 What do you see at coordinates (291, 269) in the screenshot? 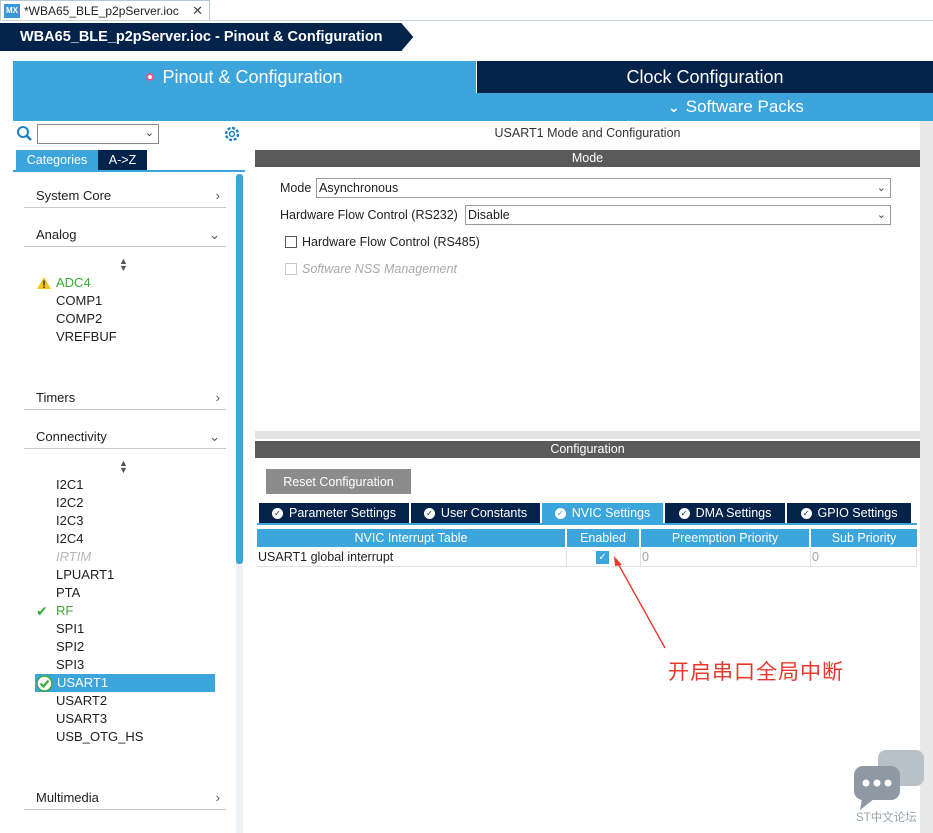
I see `software-nss-checkbox` at bounding box center [291, 269].